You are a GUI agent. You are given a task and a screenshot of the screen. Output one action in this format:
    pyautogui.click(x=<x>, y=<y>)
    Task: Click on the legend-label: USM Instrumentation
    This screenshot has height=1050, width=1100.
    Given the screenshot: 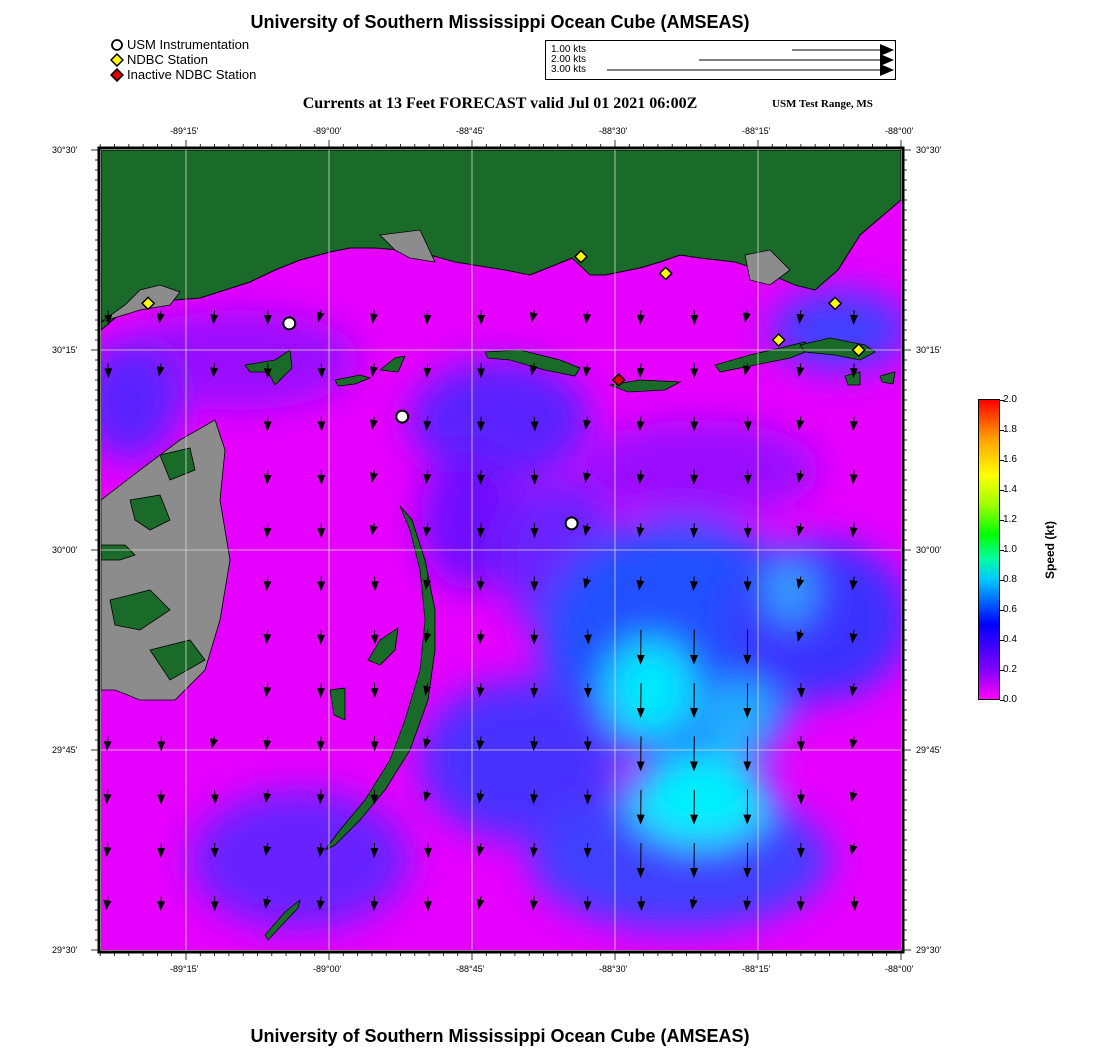 What is the action you would take?
    pyautogui.click(x=188, y=44)
    